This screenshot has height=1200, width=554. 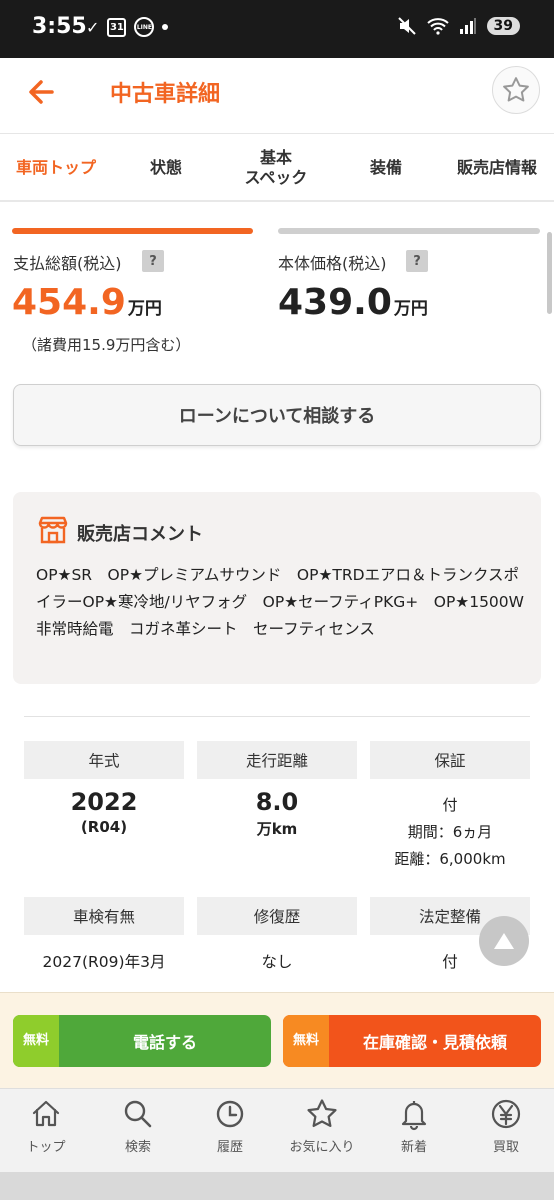 What do you see at coordinates (417, 261) in the screenshot?
I see `body-price-help-button: ?` at bounding box center [417, 261].